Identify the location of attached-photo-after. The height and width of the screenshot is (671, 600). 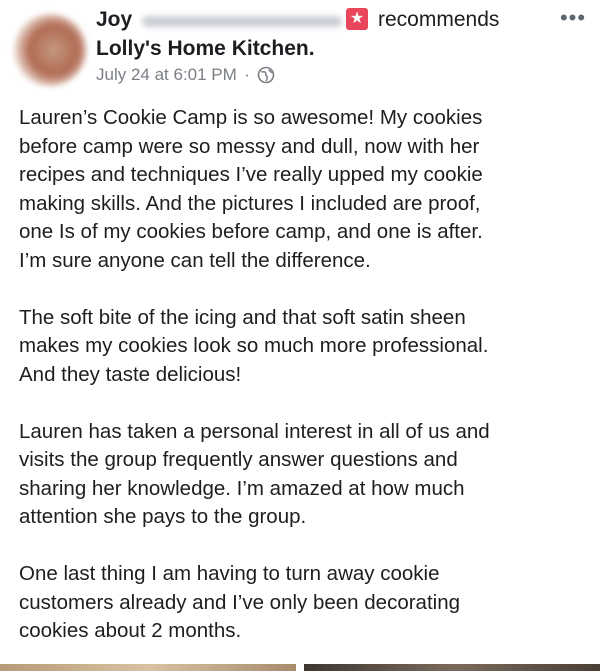
(452, 667).